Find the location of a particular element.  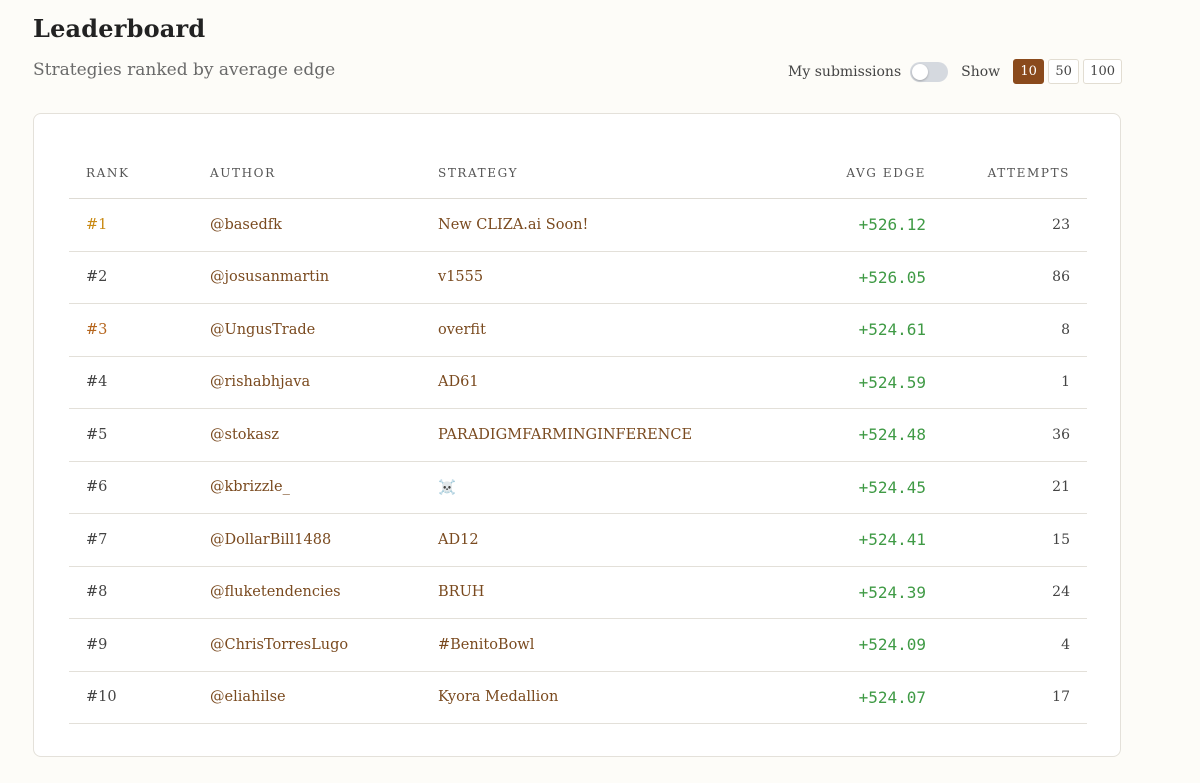

attempts-cell: 21 is located at coordinates (1006, 487).